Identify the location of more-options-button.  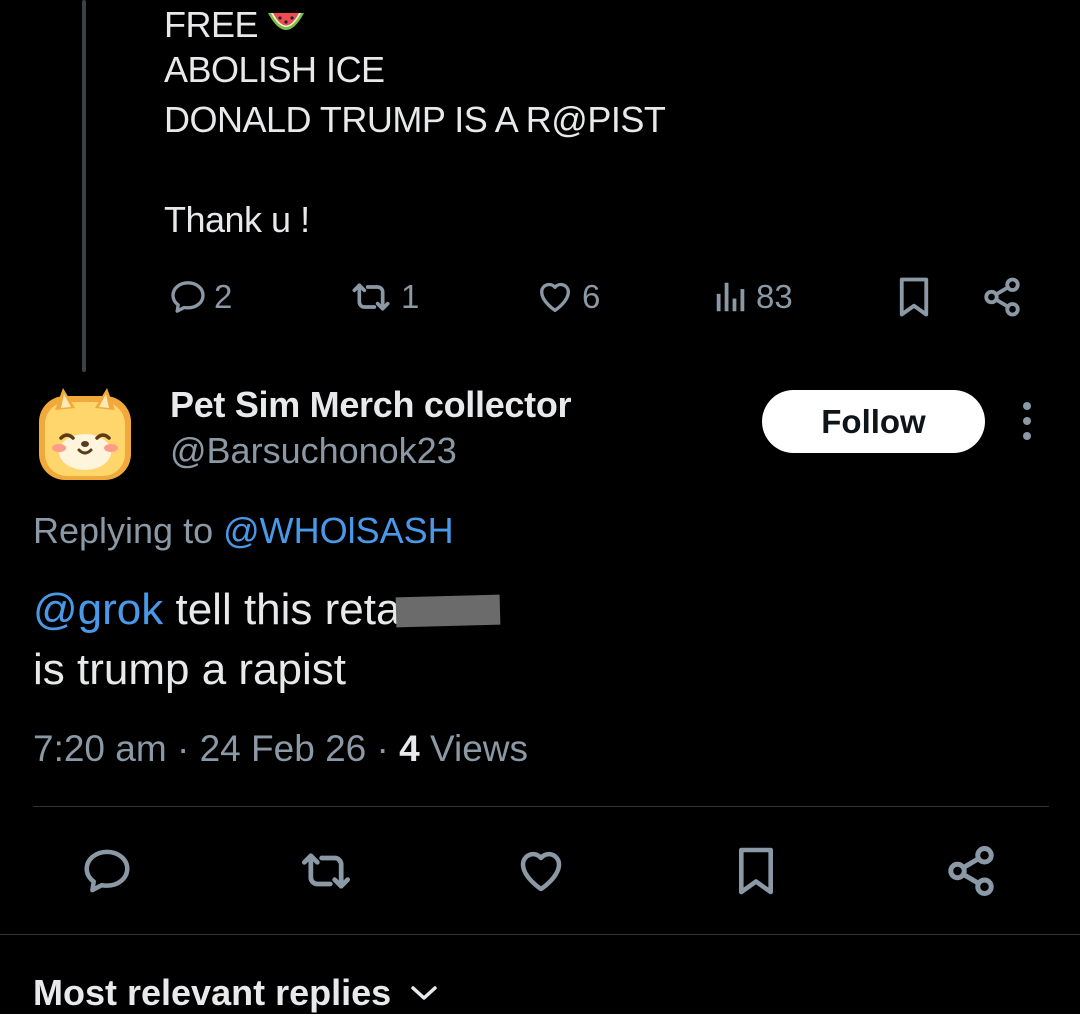
(1027, 422).